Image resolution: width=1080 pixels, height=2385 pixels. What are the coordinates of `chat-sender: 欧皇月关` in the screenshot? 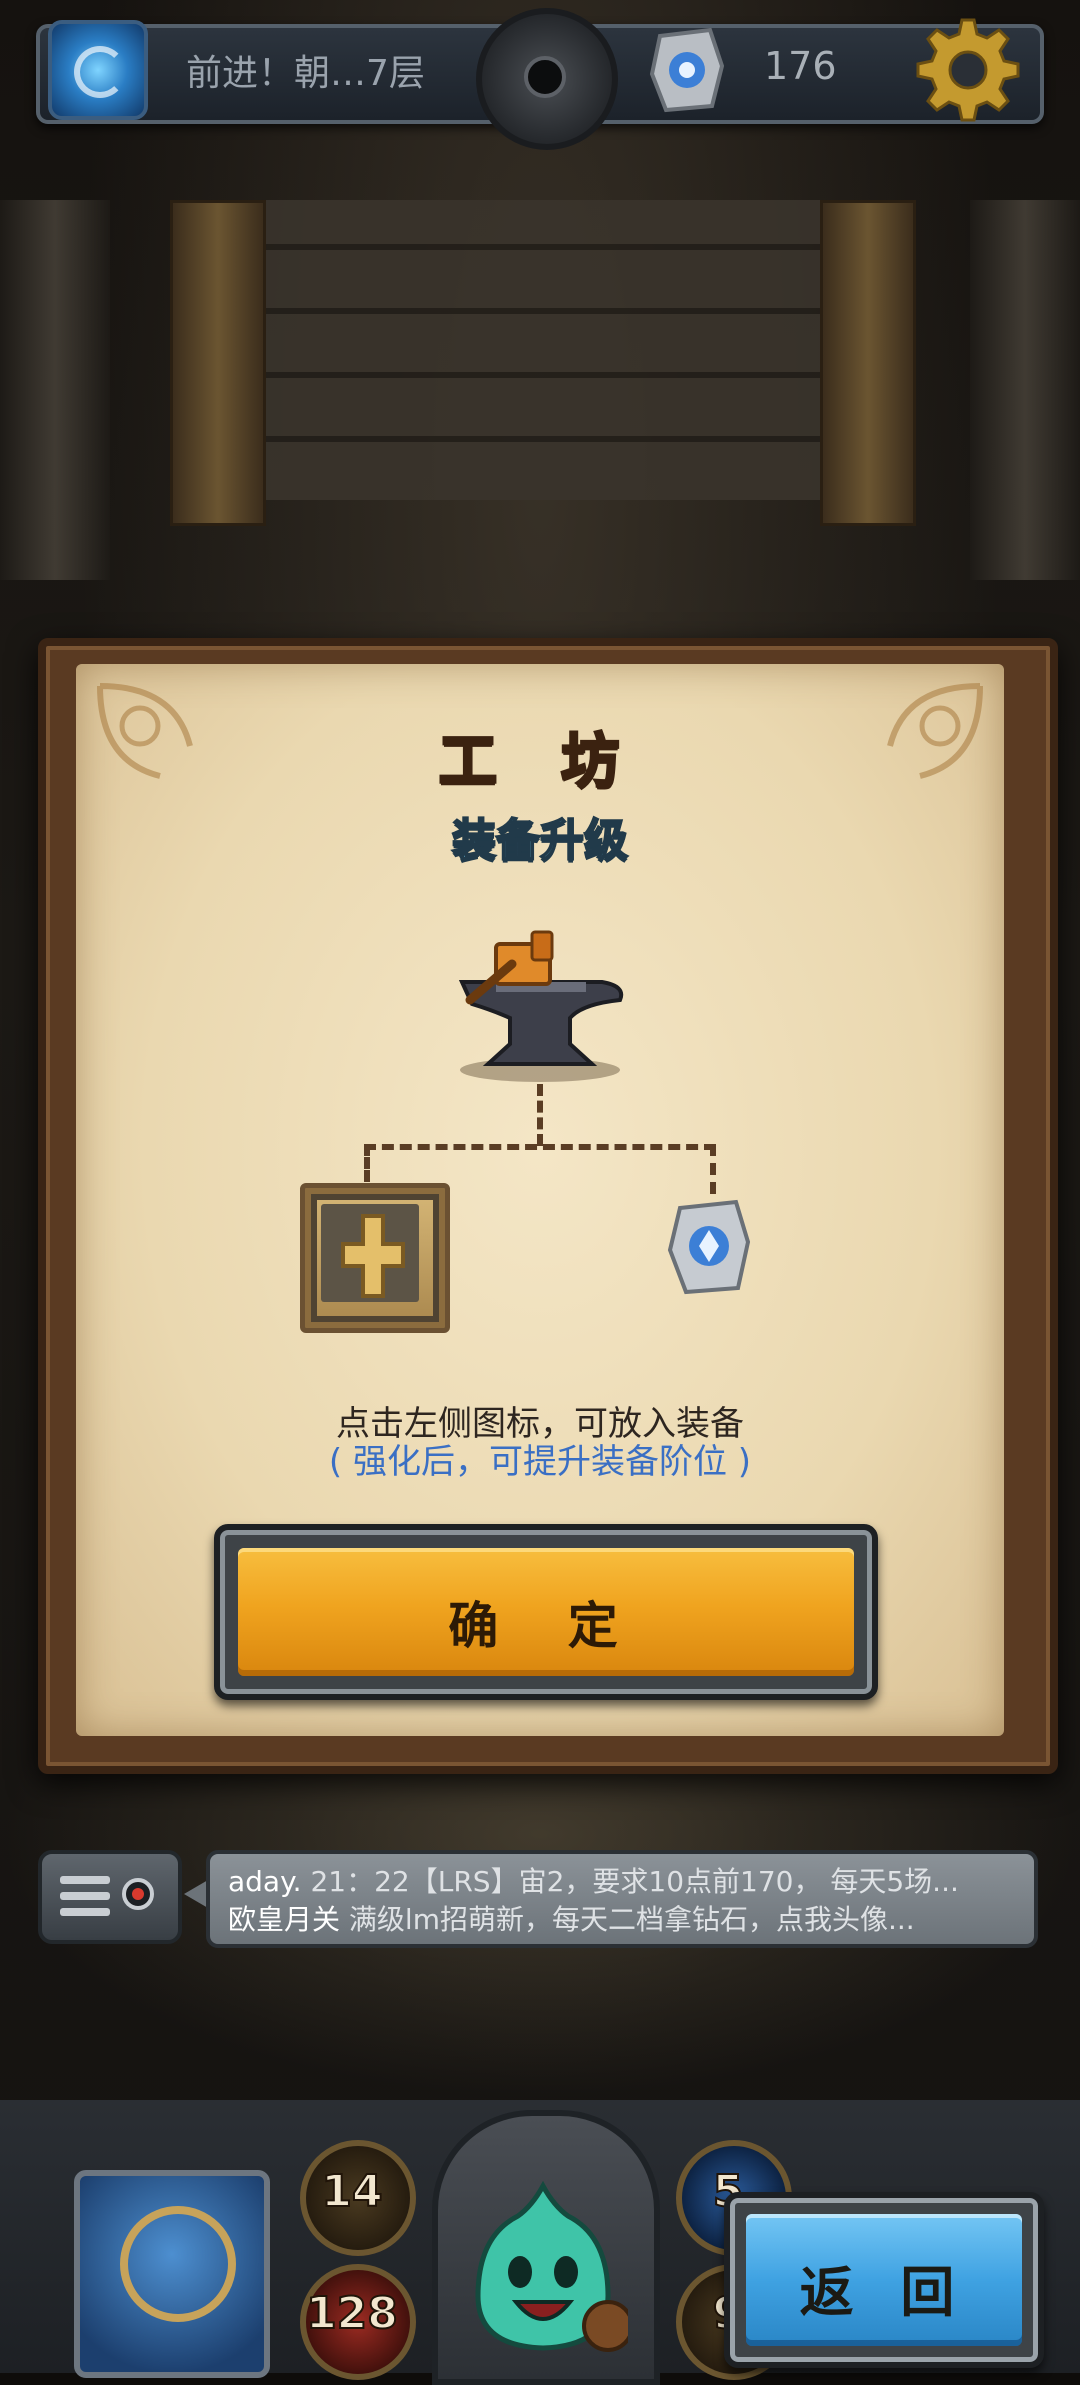 It's located at (284, 1919).